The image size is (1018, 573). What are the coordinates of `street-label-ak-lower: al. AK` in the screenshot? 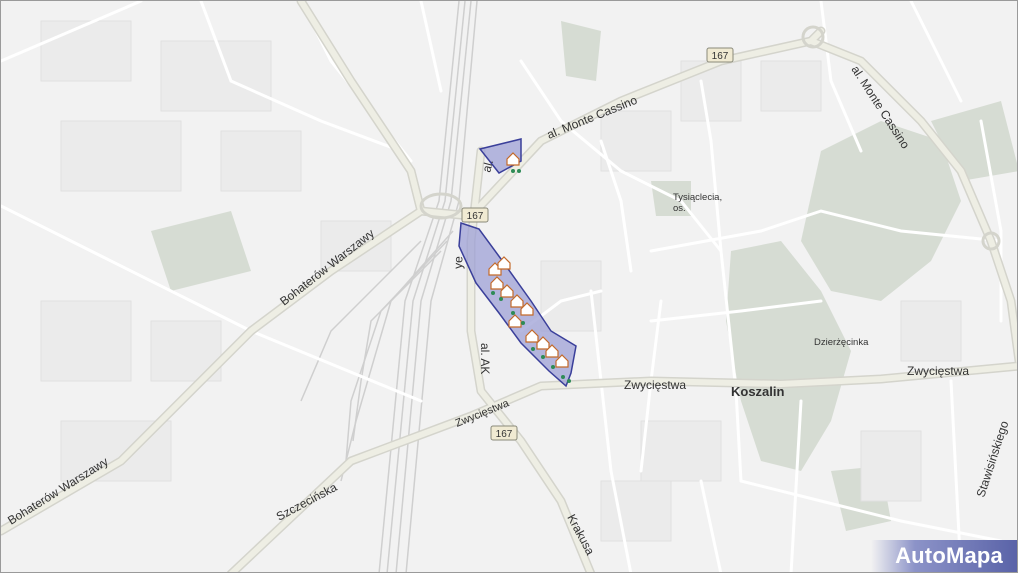 It's located at (485, 358).